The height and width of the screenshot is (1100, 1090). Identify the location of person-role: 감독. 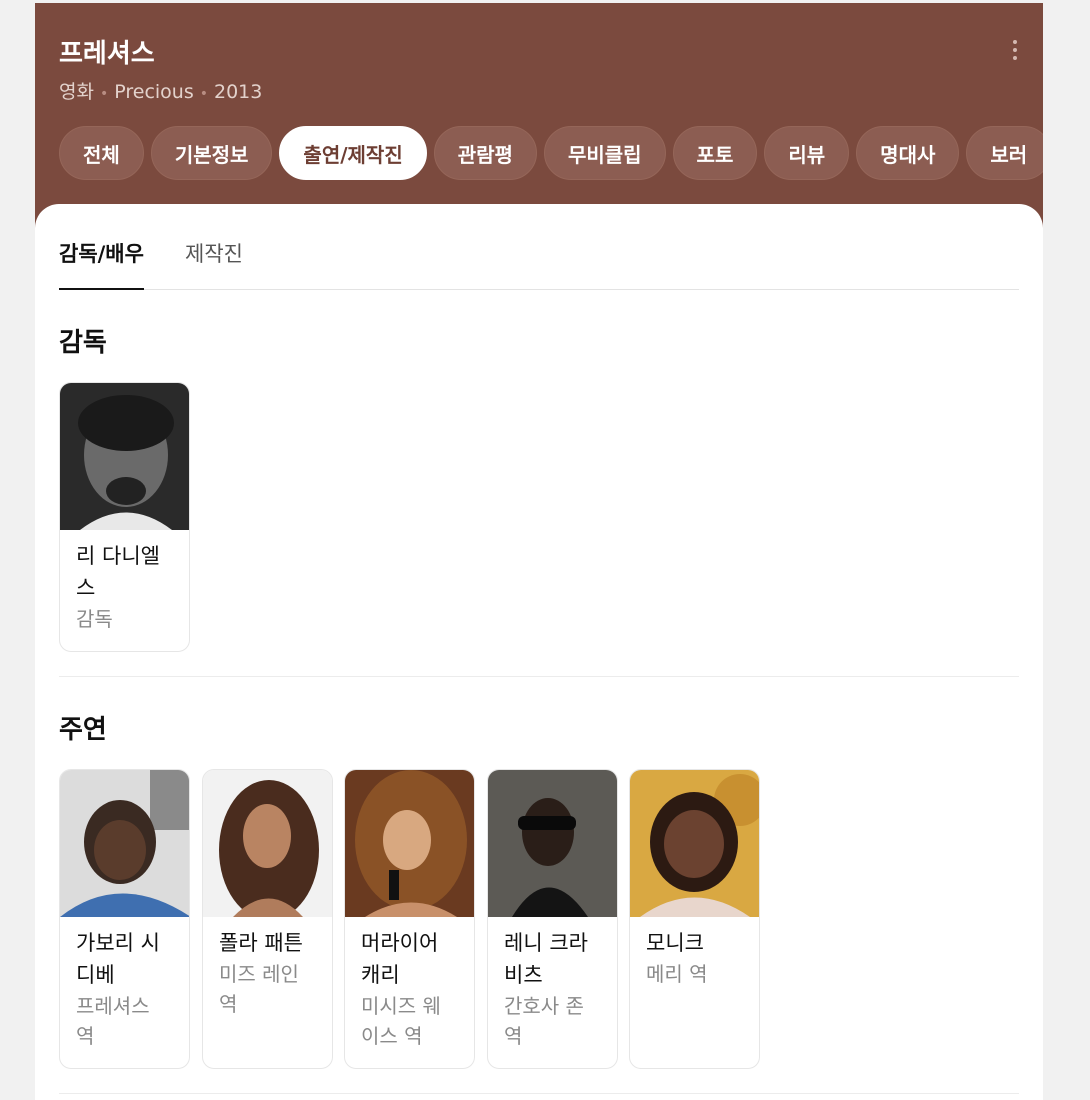
(94, 619).